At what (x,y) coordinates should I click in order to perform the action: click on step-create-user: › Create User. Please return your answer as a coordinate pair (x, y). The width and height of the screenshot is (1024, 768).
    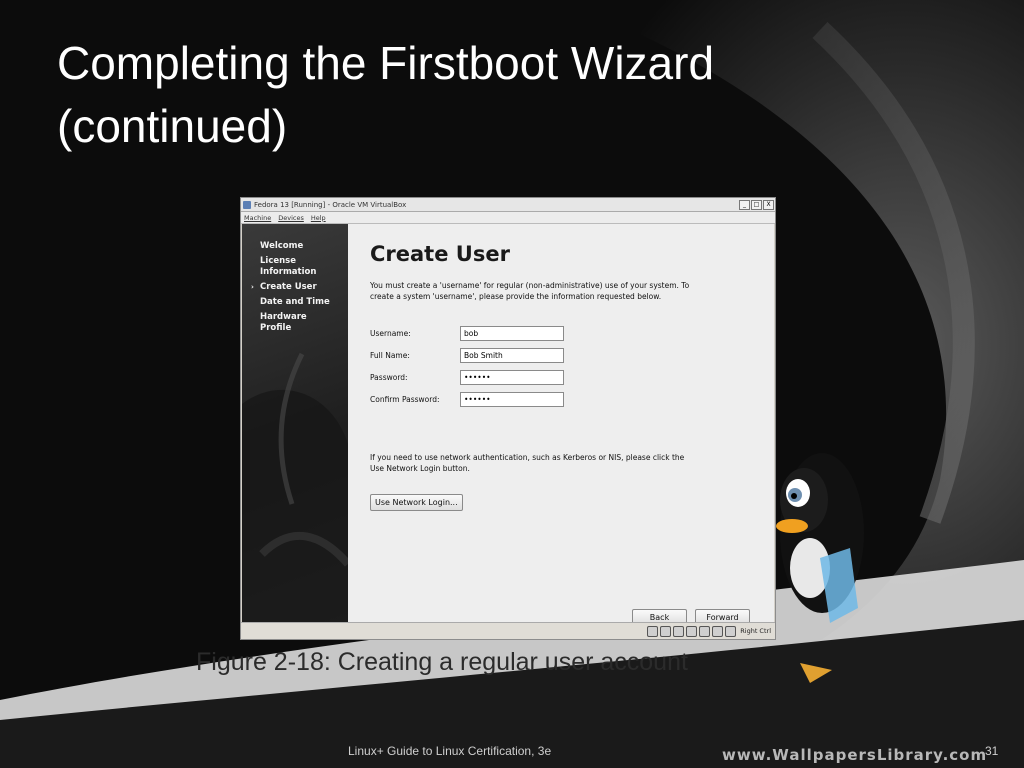
    Looking at the image, I should click on (295, 287).